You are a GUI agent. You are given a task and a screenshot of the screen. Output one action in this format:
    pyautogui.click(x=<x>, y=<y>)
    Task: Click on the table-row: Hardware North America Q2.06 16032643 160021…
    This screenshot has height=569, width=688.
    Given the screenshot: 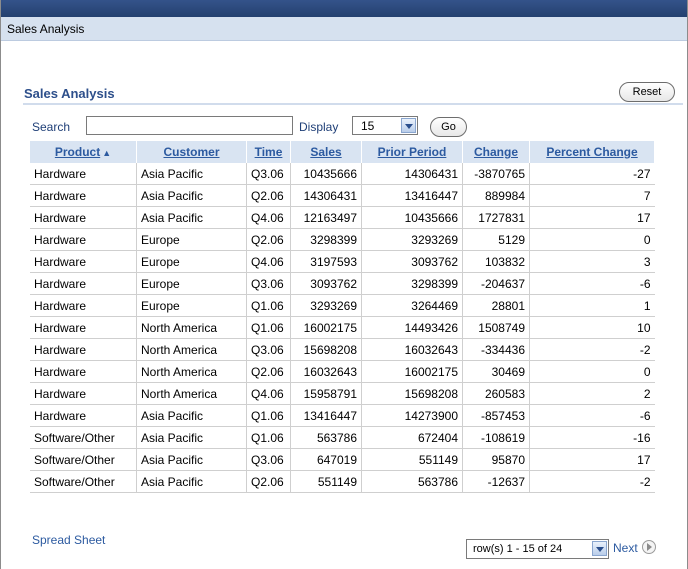 What is the action you would take?
    pyautogui.click(x=342, y=371)
    